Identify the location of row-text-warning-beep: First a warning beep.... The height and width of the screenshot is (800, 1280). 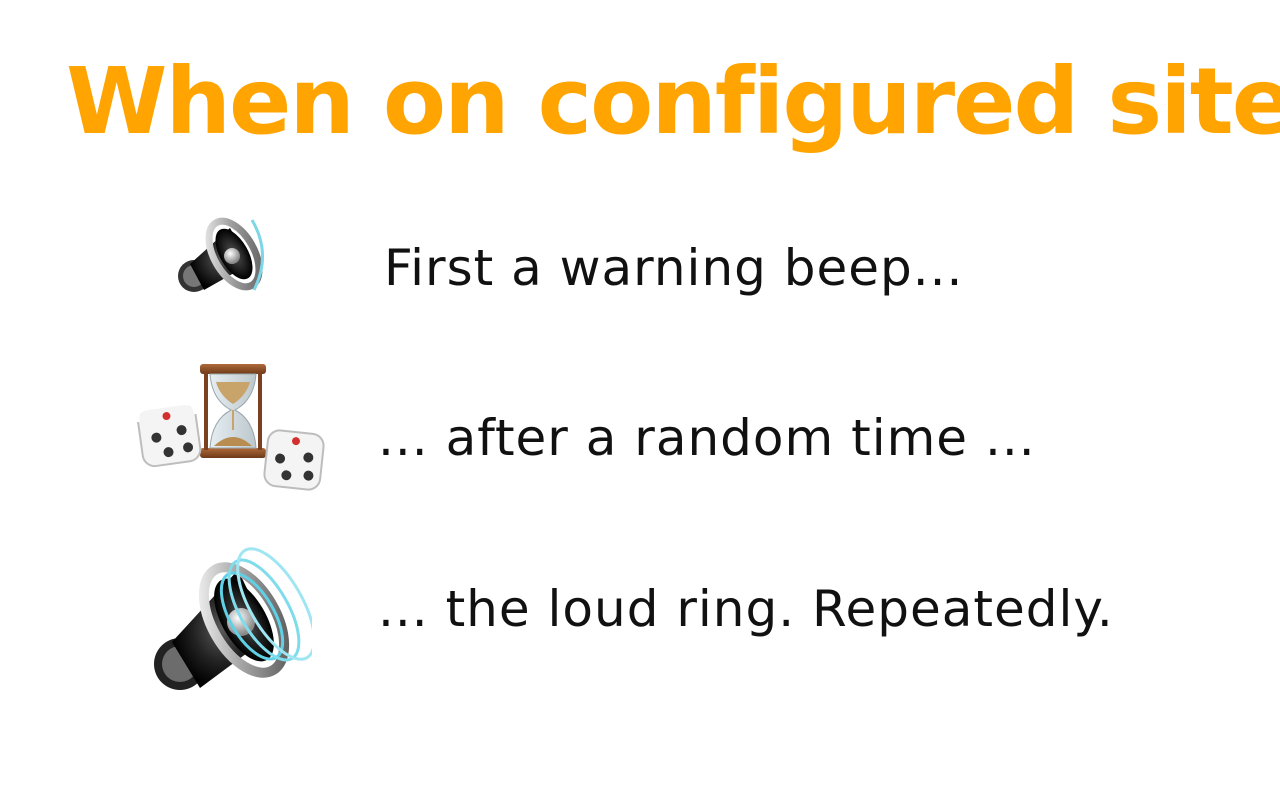
(674, 268).